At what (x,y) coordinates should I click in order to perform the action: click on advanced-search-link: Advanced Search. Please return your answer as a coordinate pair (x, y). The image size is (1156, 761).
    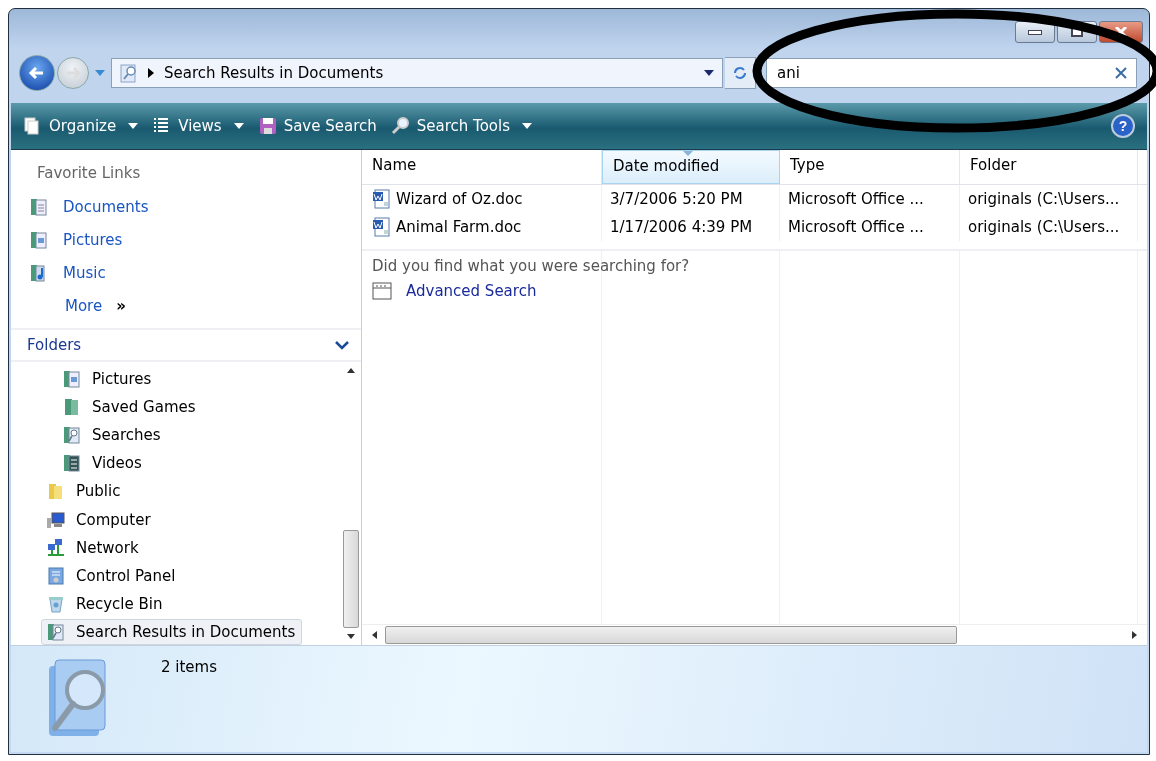
    Looking at the image, I should click on (454, 291).